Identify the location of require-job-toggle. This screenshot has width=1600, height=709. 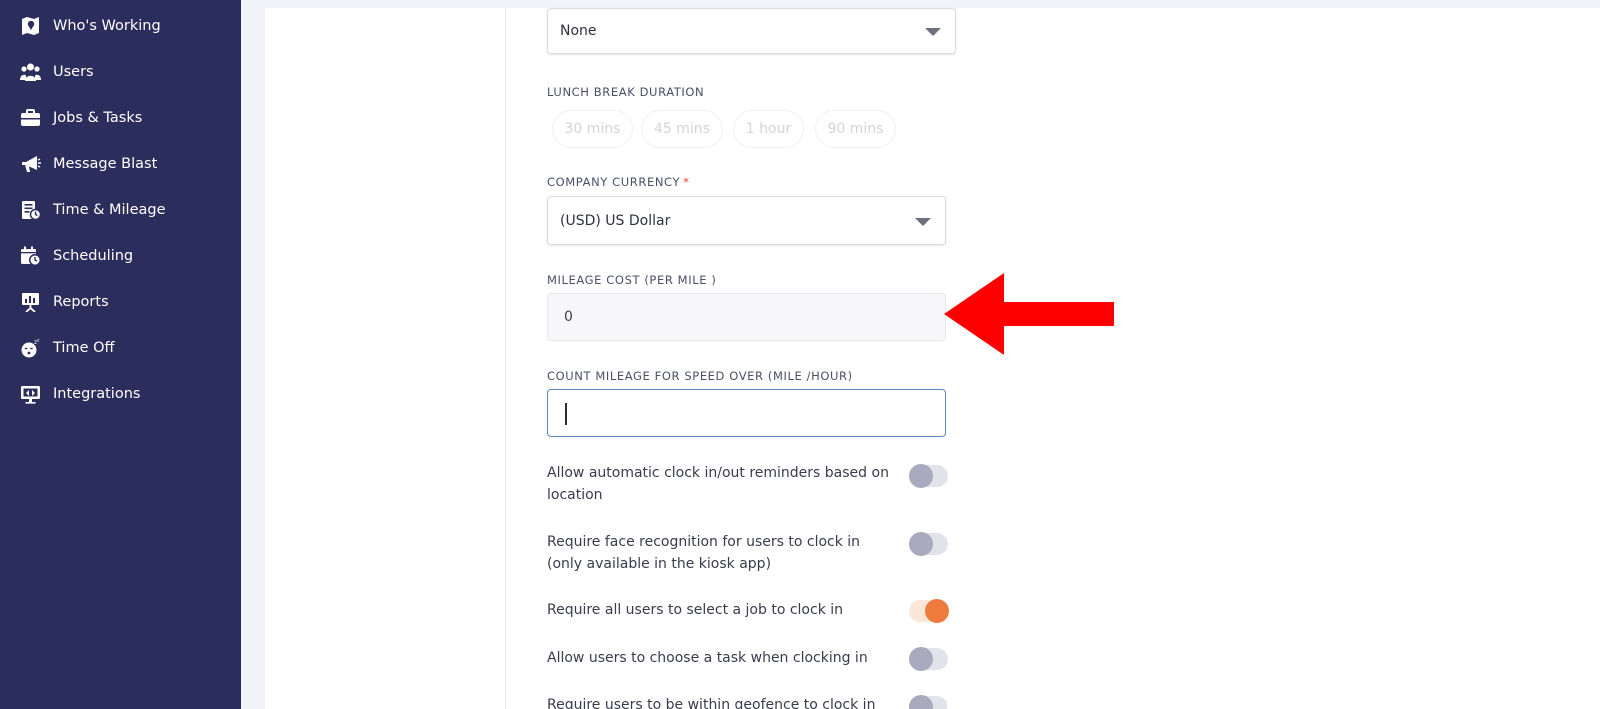
(929, 611).